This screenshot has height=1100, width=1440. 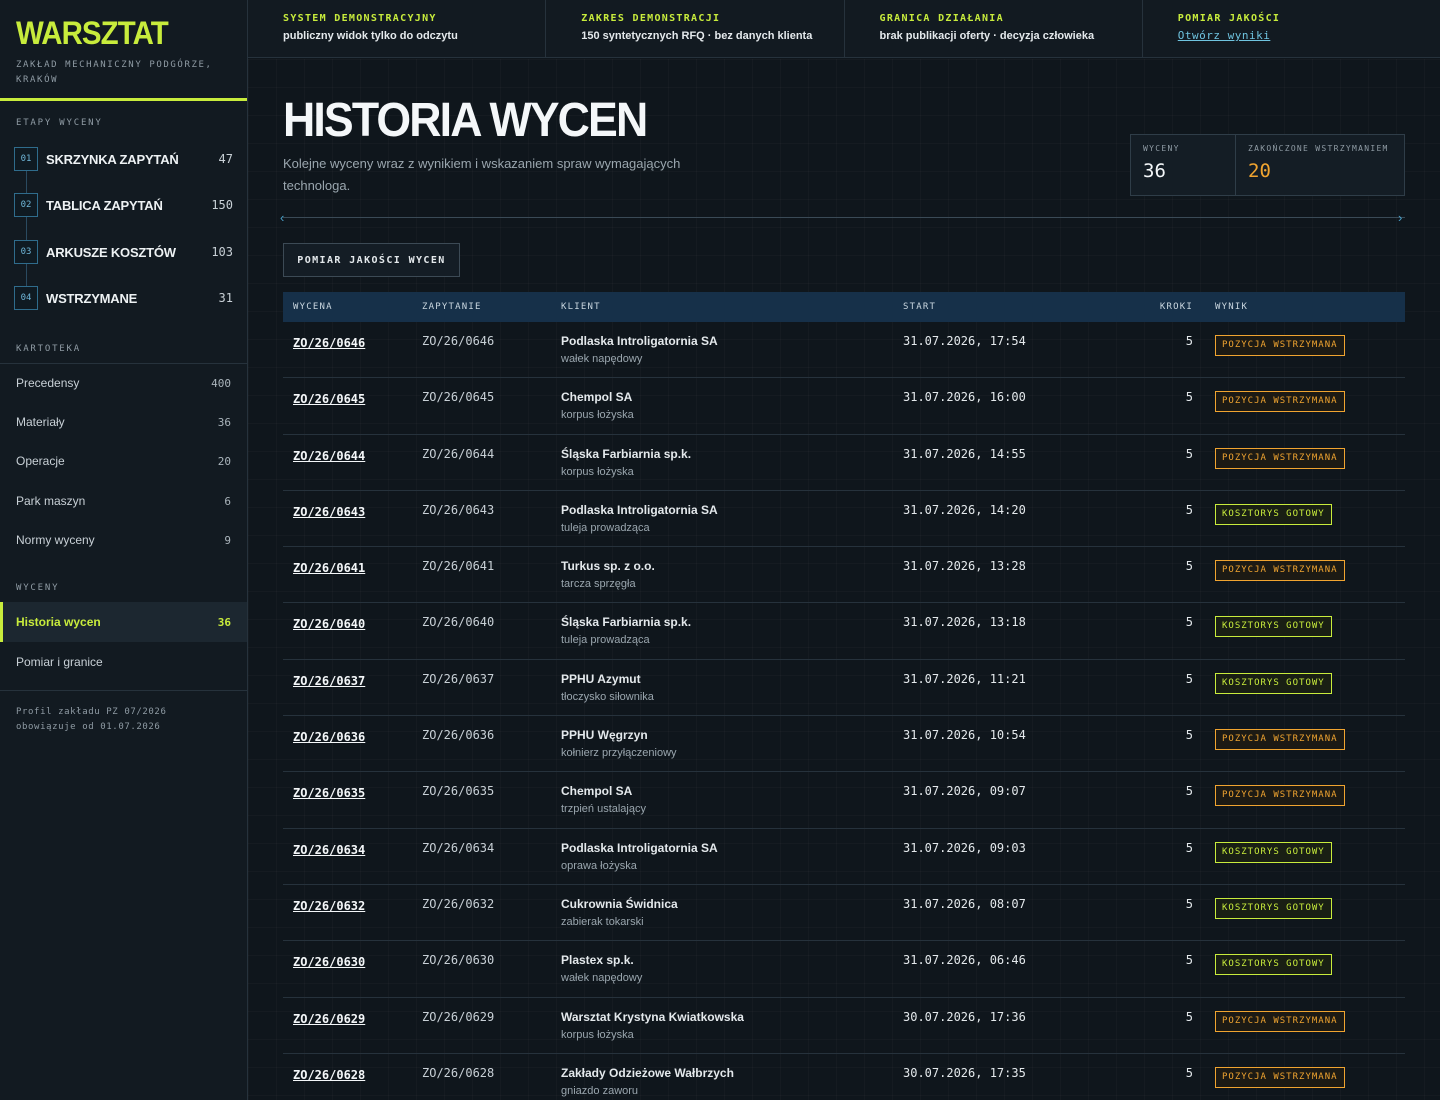 I want to click on quality-measure-button: POMIAR JAKOŚCI WYCEN, so click(x=371, y=260).